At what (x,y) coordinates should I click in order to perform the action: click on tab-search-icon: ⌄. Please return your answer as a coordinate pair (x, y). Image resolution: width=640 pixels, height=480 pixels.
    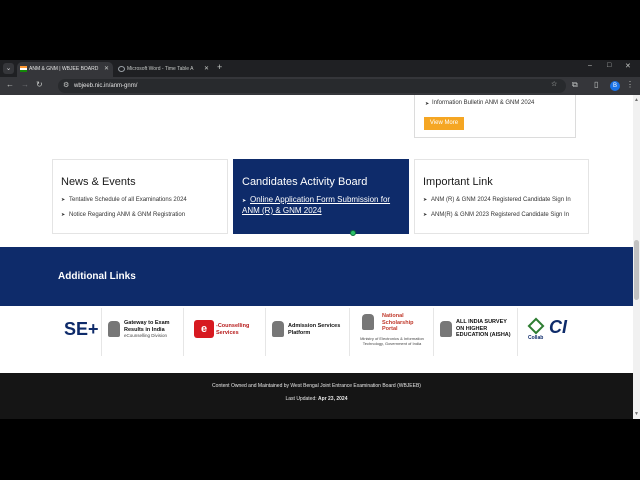
    Looking at the image, I should click on (8, 68).